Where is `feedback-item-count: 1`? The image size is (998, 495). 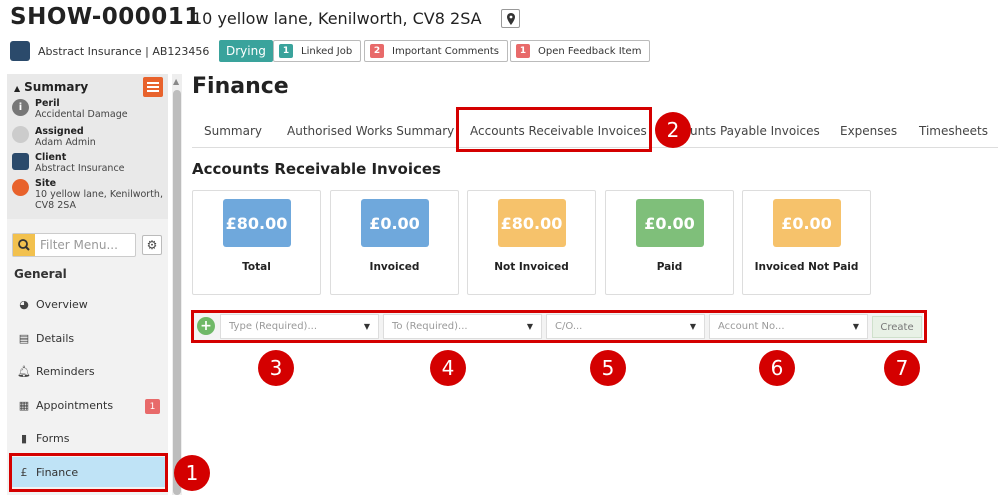 feedback-item-count: 1 is located at coordinates (523, 51).